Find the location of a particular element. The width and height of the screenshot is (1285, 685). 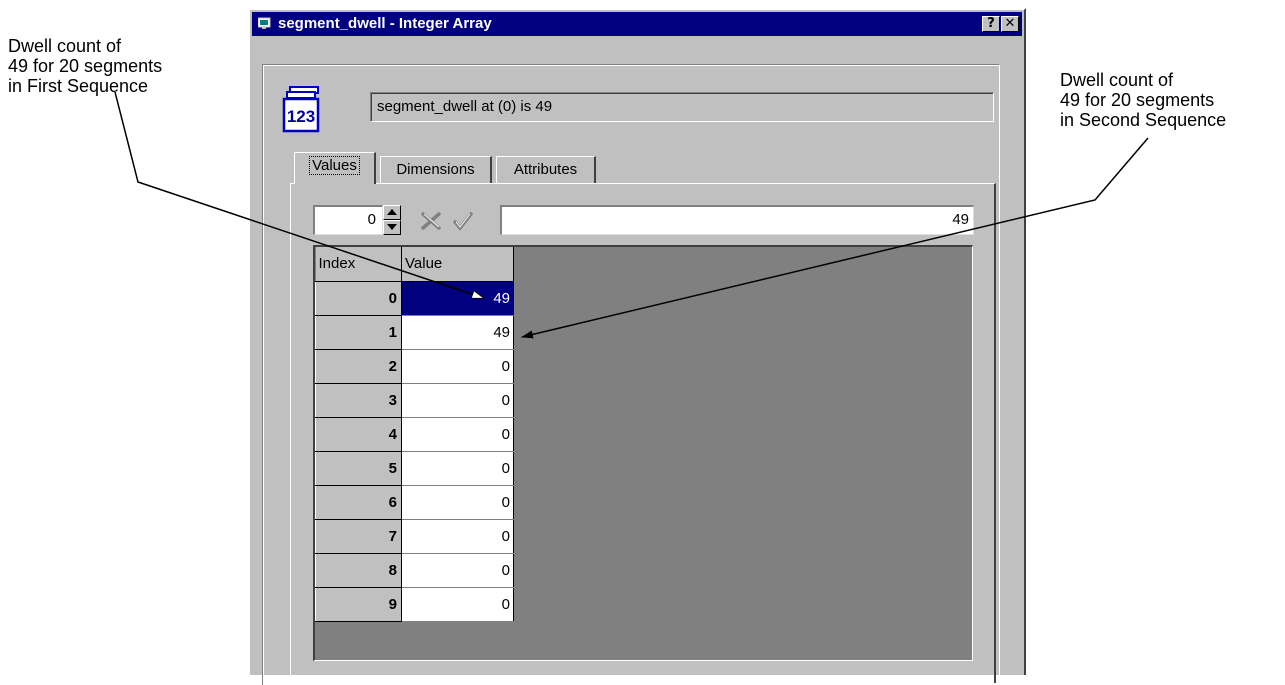

integer-array-icon: 123 is located at coordinates (301, 109).